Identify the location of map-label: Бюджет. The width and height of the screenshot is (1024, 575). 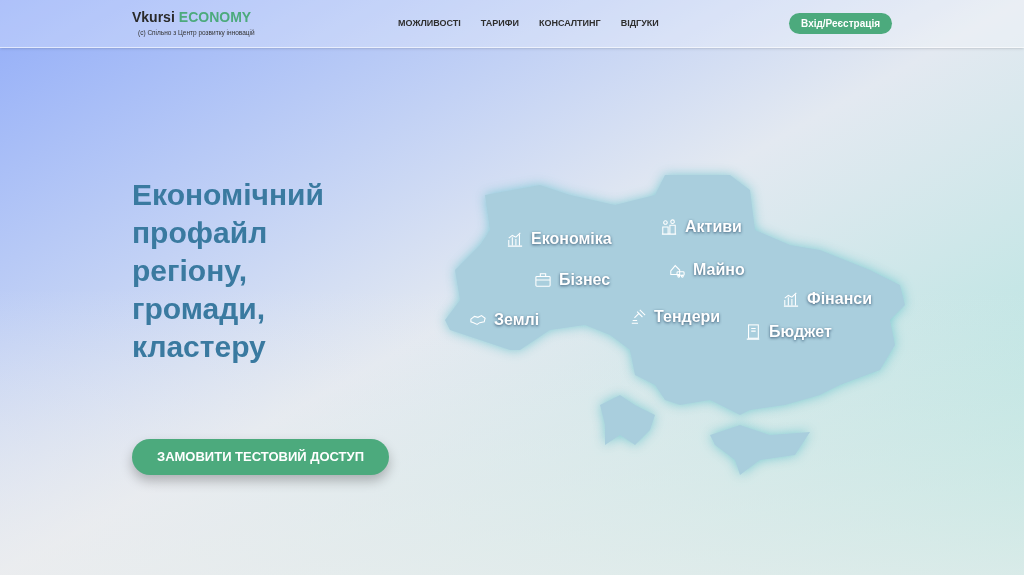
(800, 332).